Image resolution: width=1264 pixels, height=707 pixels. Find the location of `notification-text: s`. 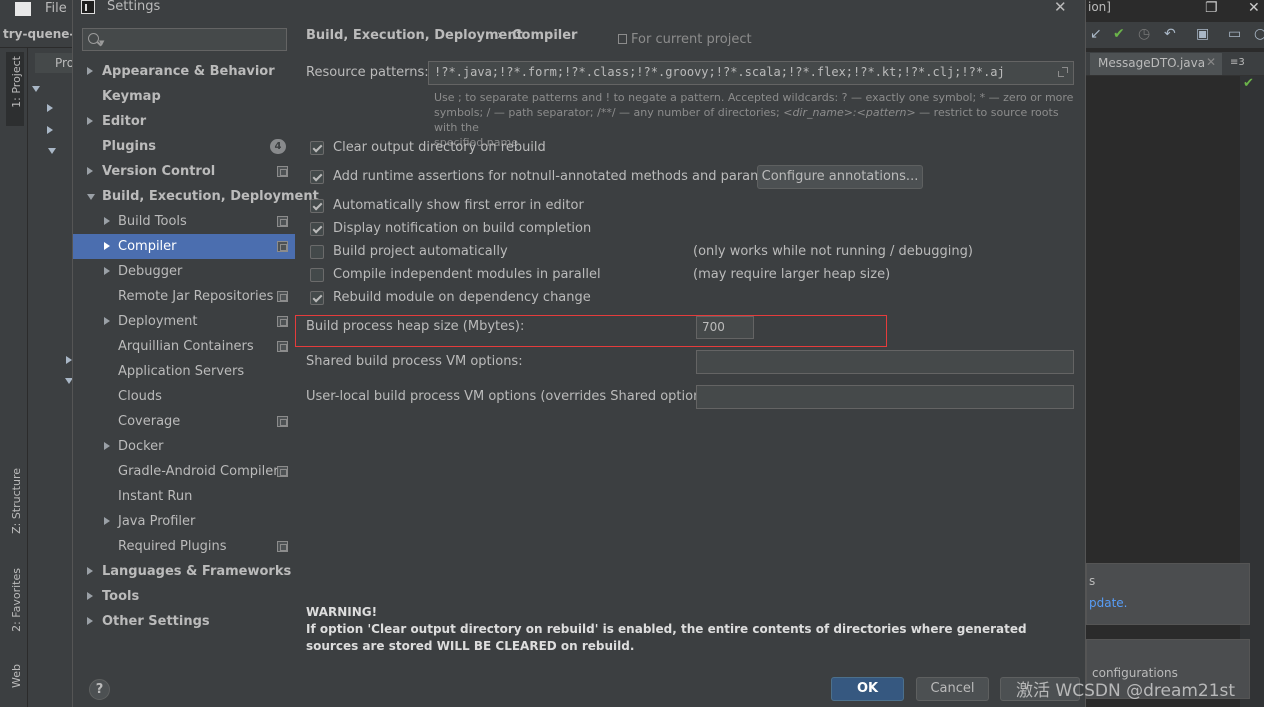

notification-text: s is located at coordinates (1092, 581).